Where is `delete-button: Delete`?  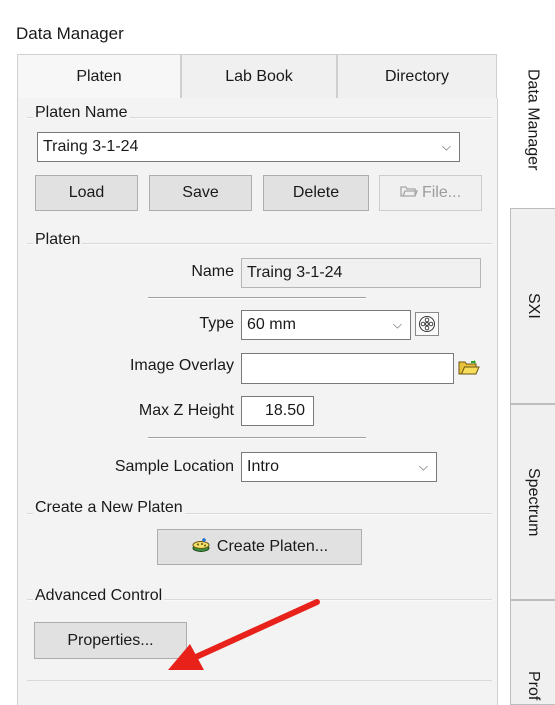 delete-button: Delete is located at coordinates (316, 193).